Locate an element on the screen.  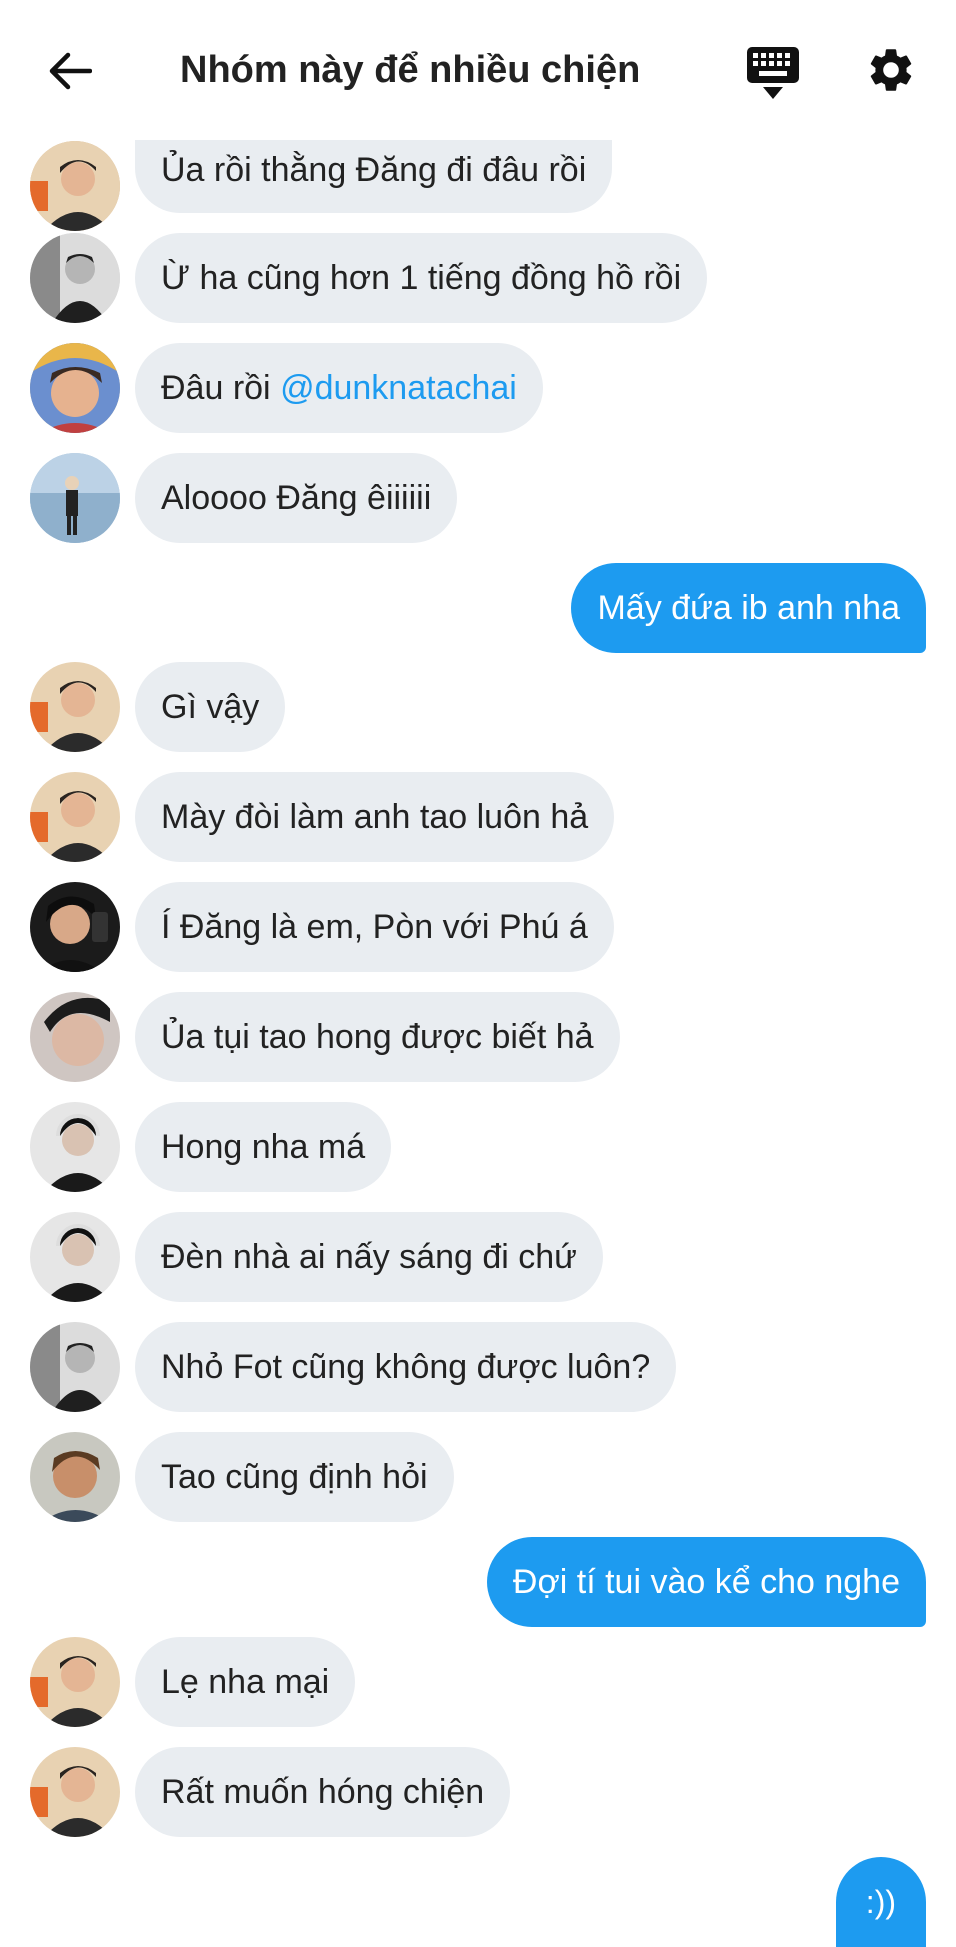
message-bubble-me: :)) is located at coordinates (880, 1902).